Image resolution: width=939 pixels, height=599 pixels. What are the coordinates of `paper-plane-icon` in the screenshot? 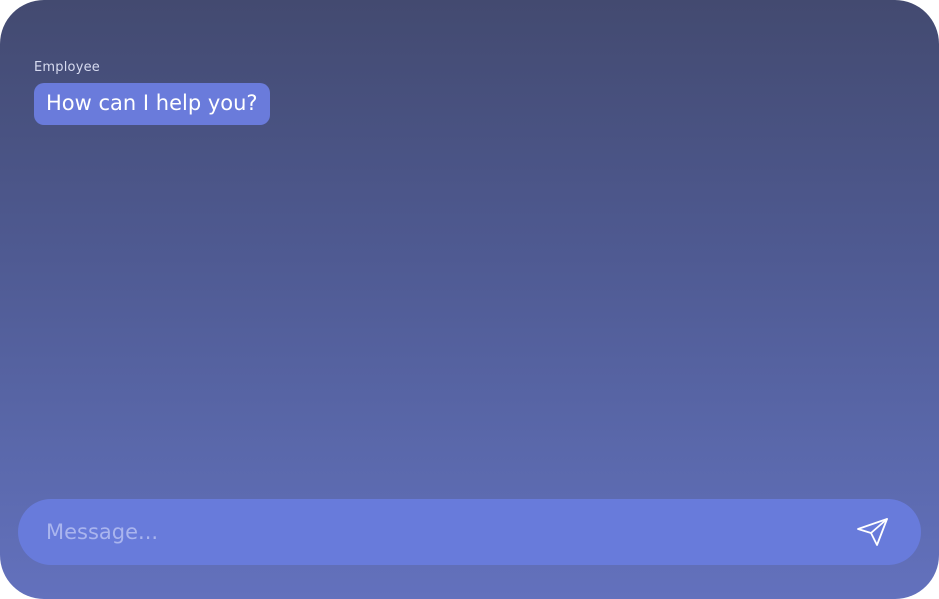 It's located at (873, 532).